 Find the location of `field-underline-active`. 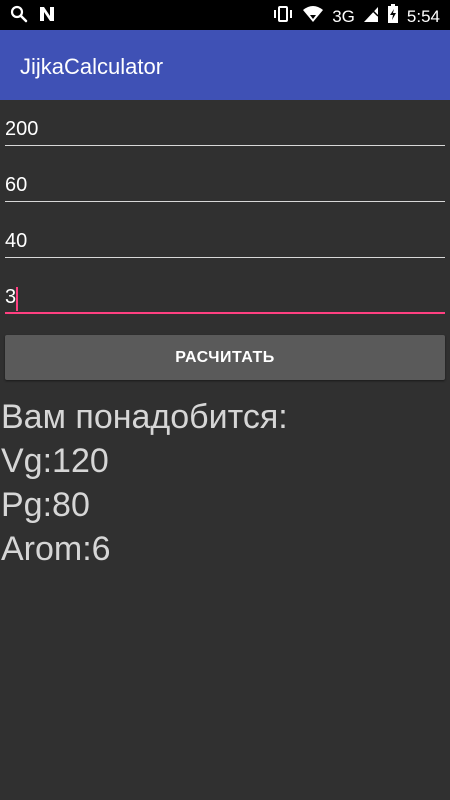

field-underline-active is located at coordinates (225, 313).